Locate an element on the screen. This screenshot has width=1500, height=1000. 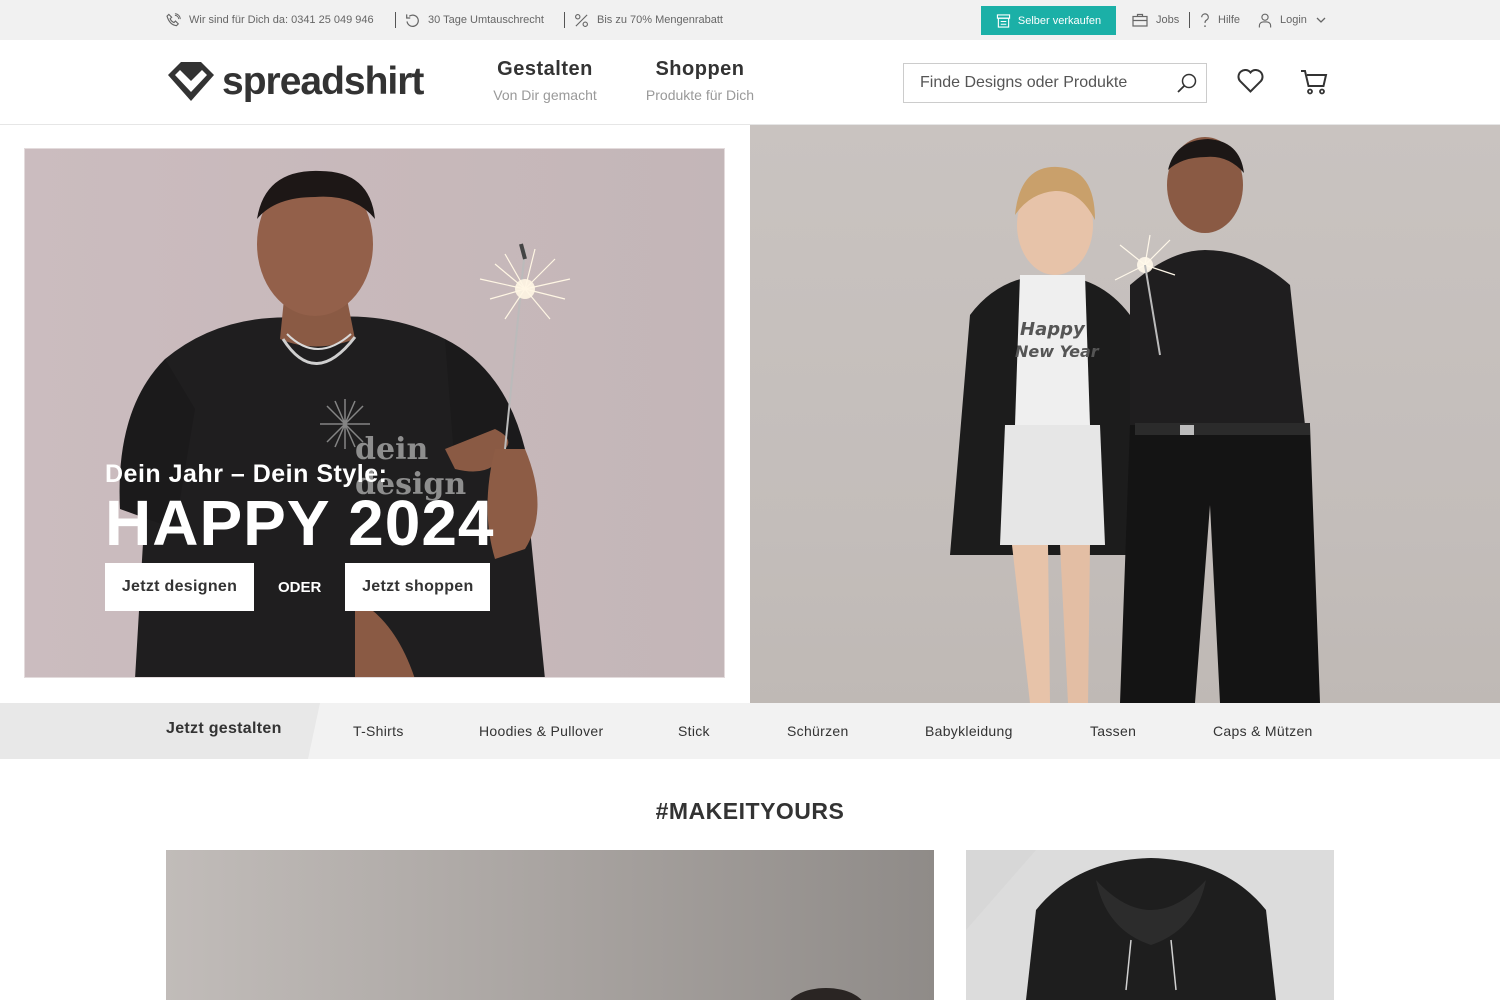
hero-headline: Dein Jahr – Dein Style: HAPPY 2024 is located at coordinates (300, 507).